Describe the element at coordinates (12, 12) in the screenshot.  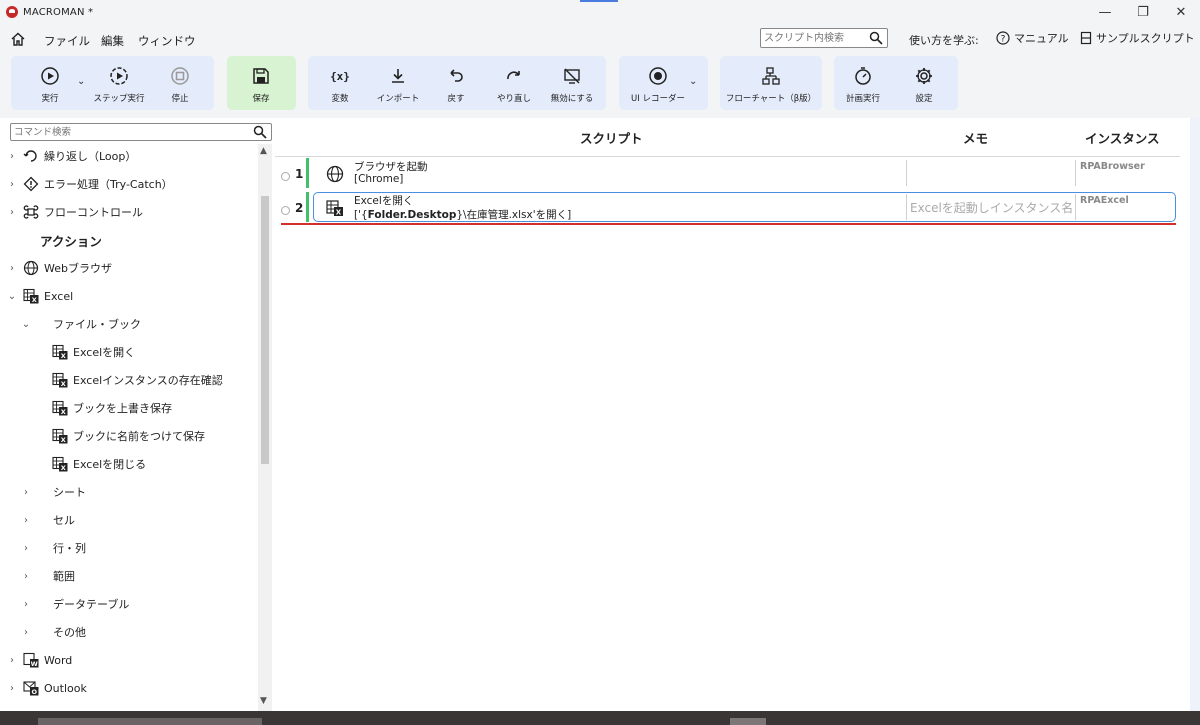
I see `app-logo-icon` at that location.